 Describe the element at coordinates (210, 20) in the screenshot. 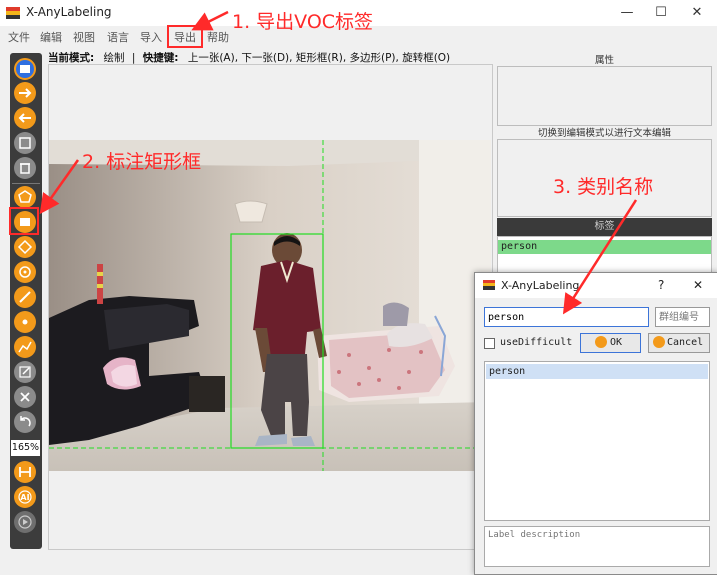

I see `arrow-step1` at that location.